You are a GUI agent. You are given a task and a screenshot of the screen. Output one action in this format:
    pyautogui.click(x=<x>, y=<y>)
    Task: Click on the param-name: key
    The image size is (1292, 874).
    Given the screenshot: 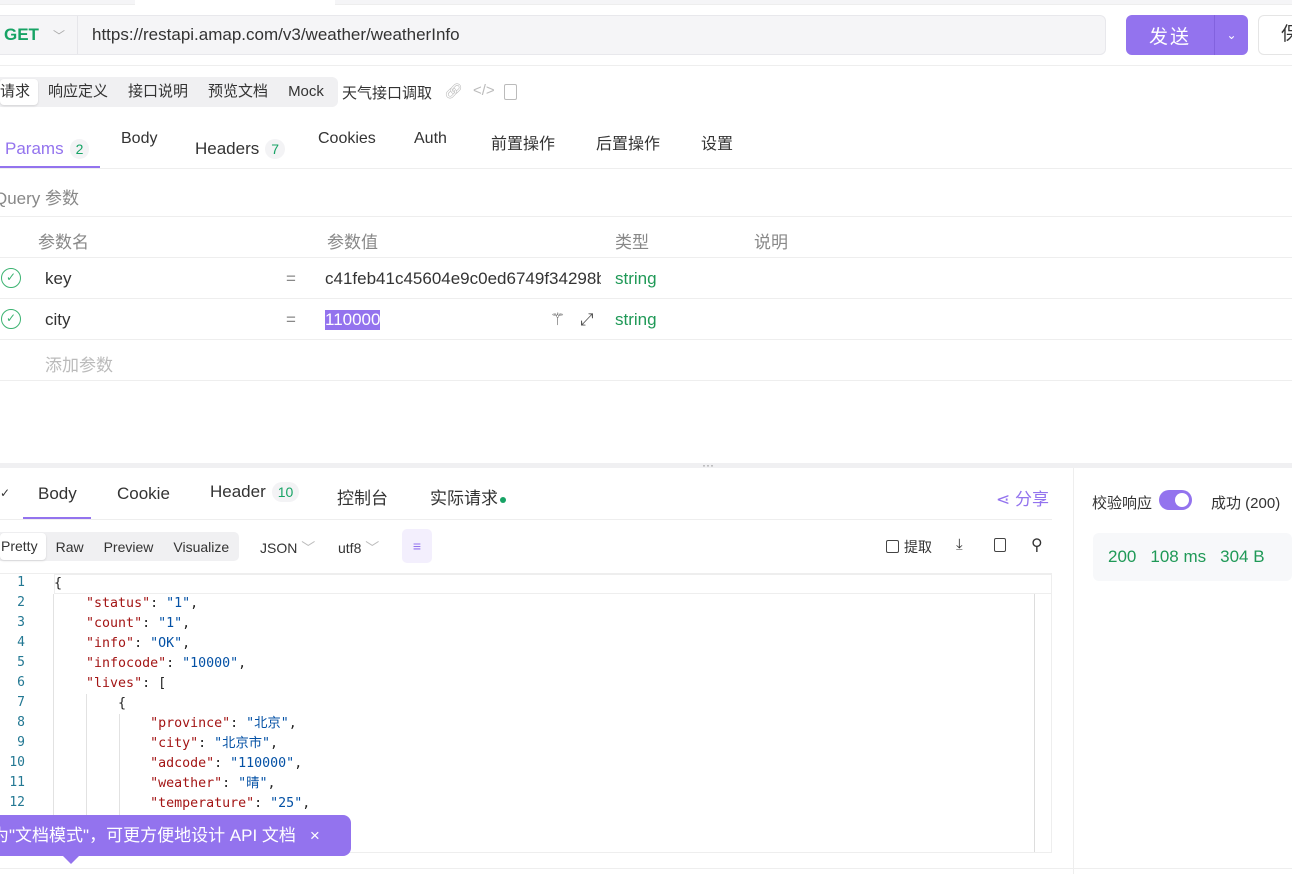 What is the action you would take?
    pyautogui.click(x=58, y=279)
    